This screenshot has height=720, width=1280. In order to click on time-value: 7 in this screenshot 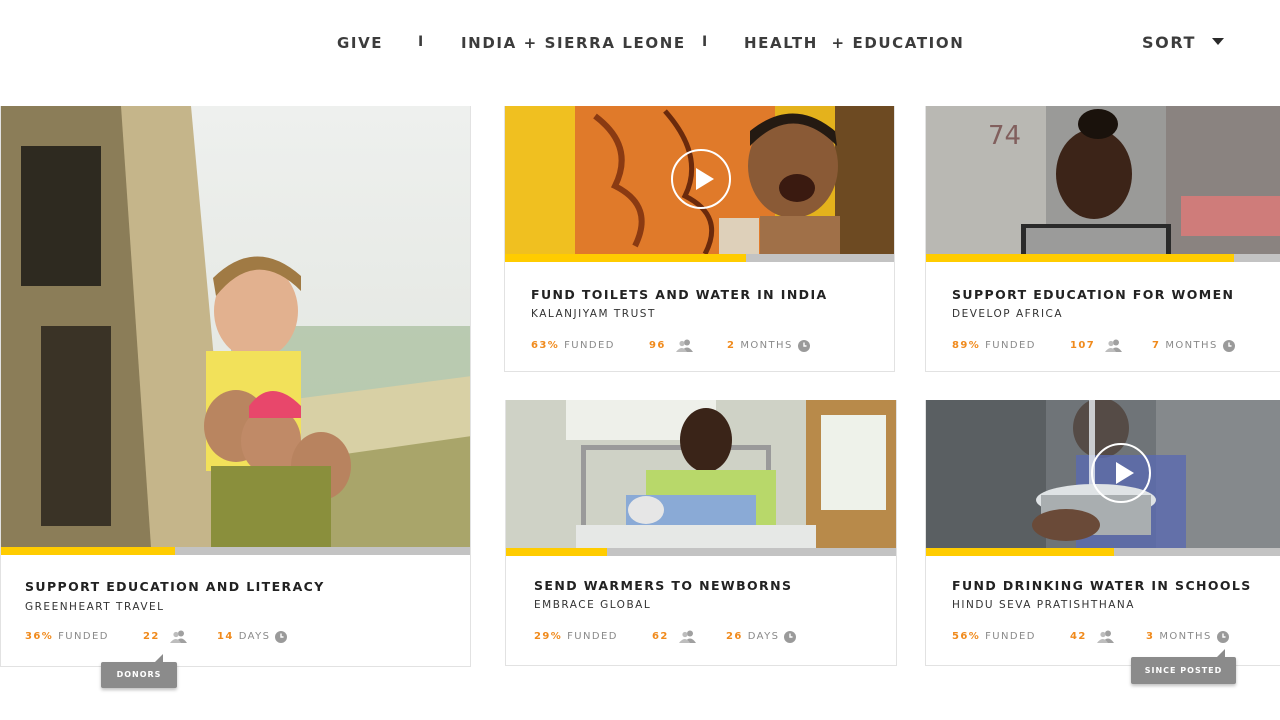, I will do `click(1156, 345)`.